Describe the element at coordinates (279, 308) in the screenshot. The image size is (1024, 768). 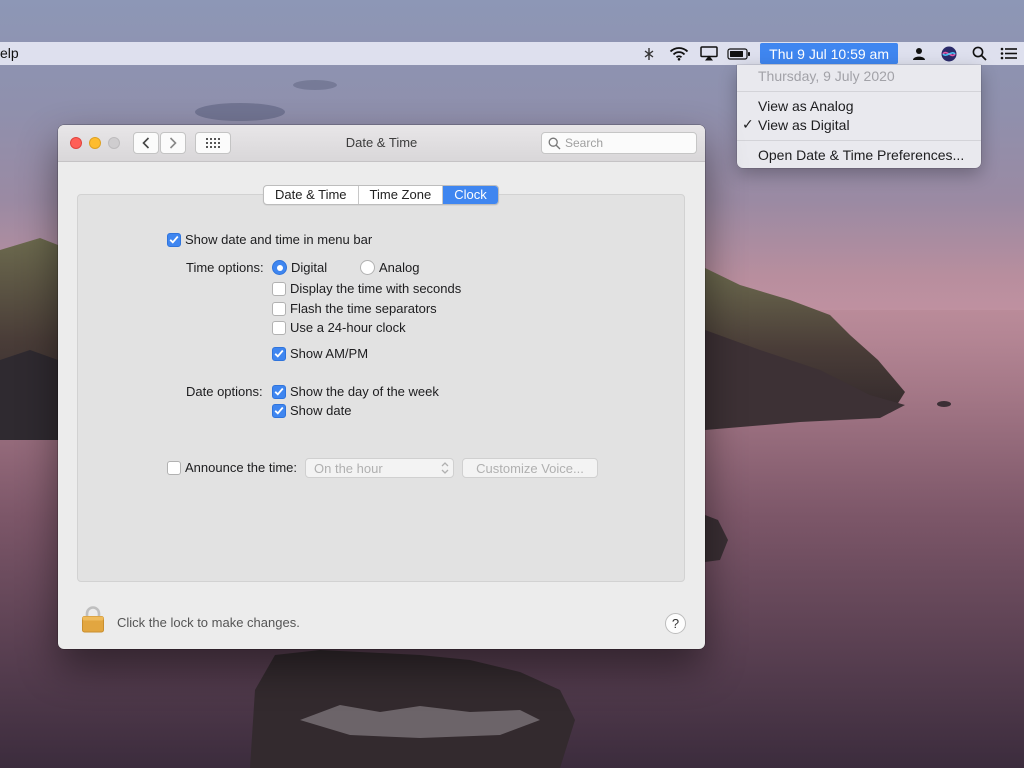
I see `flash-separators-checkbox` at that location.